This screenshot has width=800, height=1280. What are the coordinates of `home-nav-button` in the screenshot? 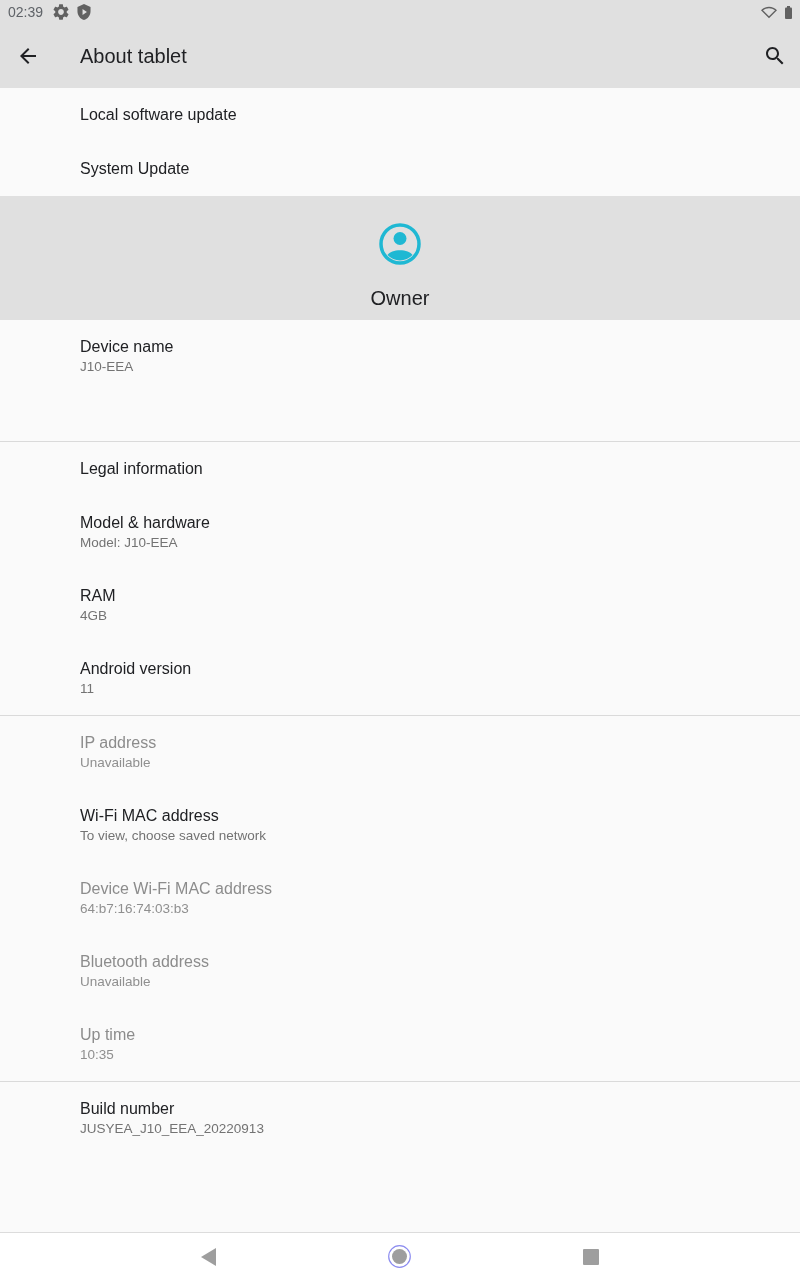 It's located at (399, 1256).